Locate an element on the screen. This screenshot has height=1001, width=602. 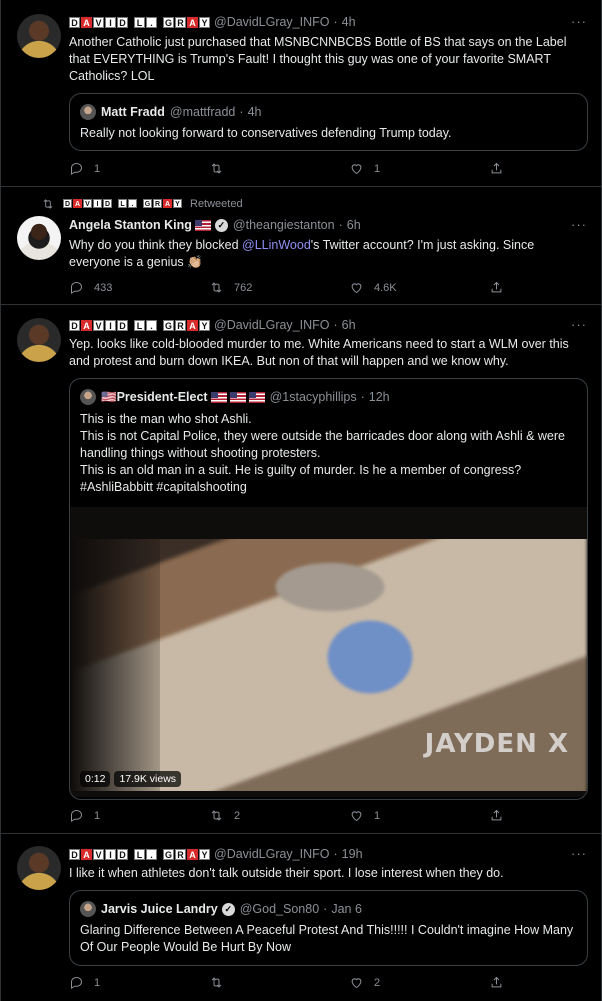
retweeter-name: DAVIDL.GRAY is located at coordinates (122, 204).